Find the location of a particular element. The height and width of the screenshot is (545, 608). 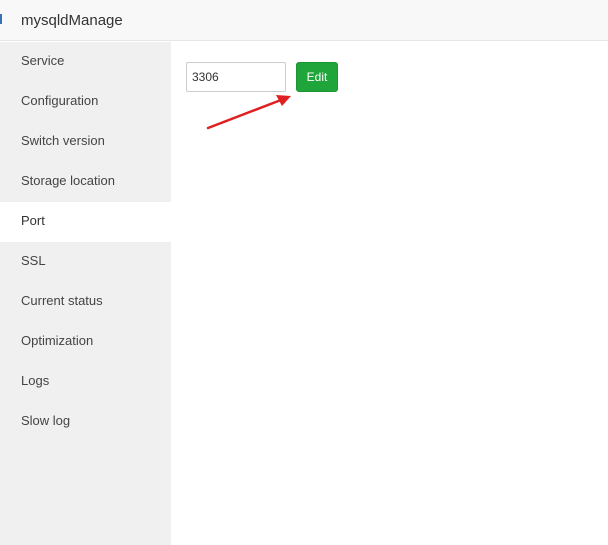

red-arrow-icon is located at coordinates (248, 112).